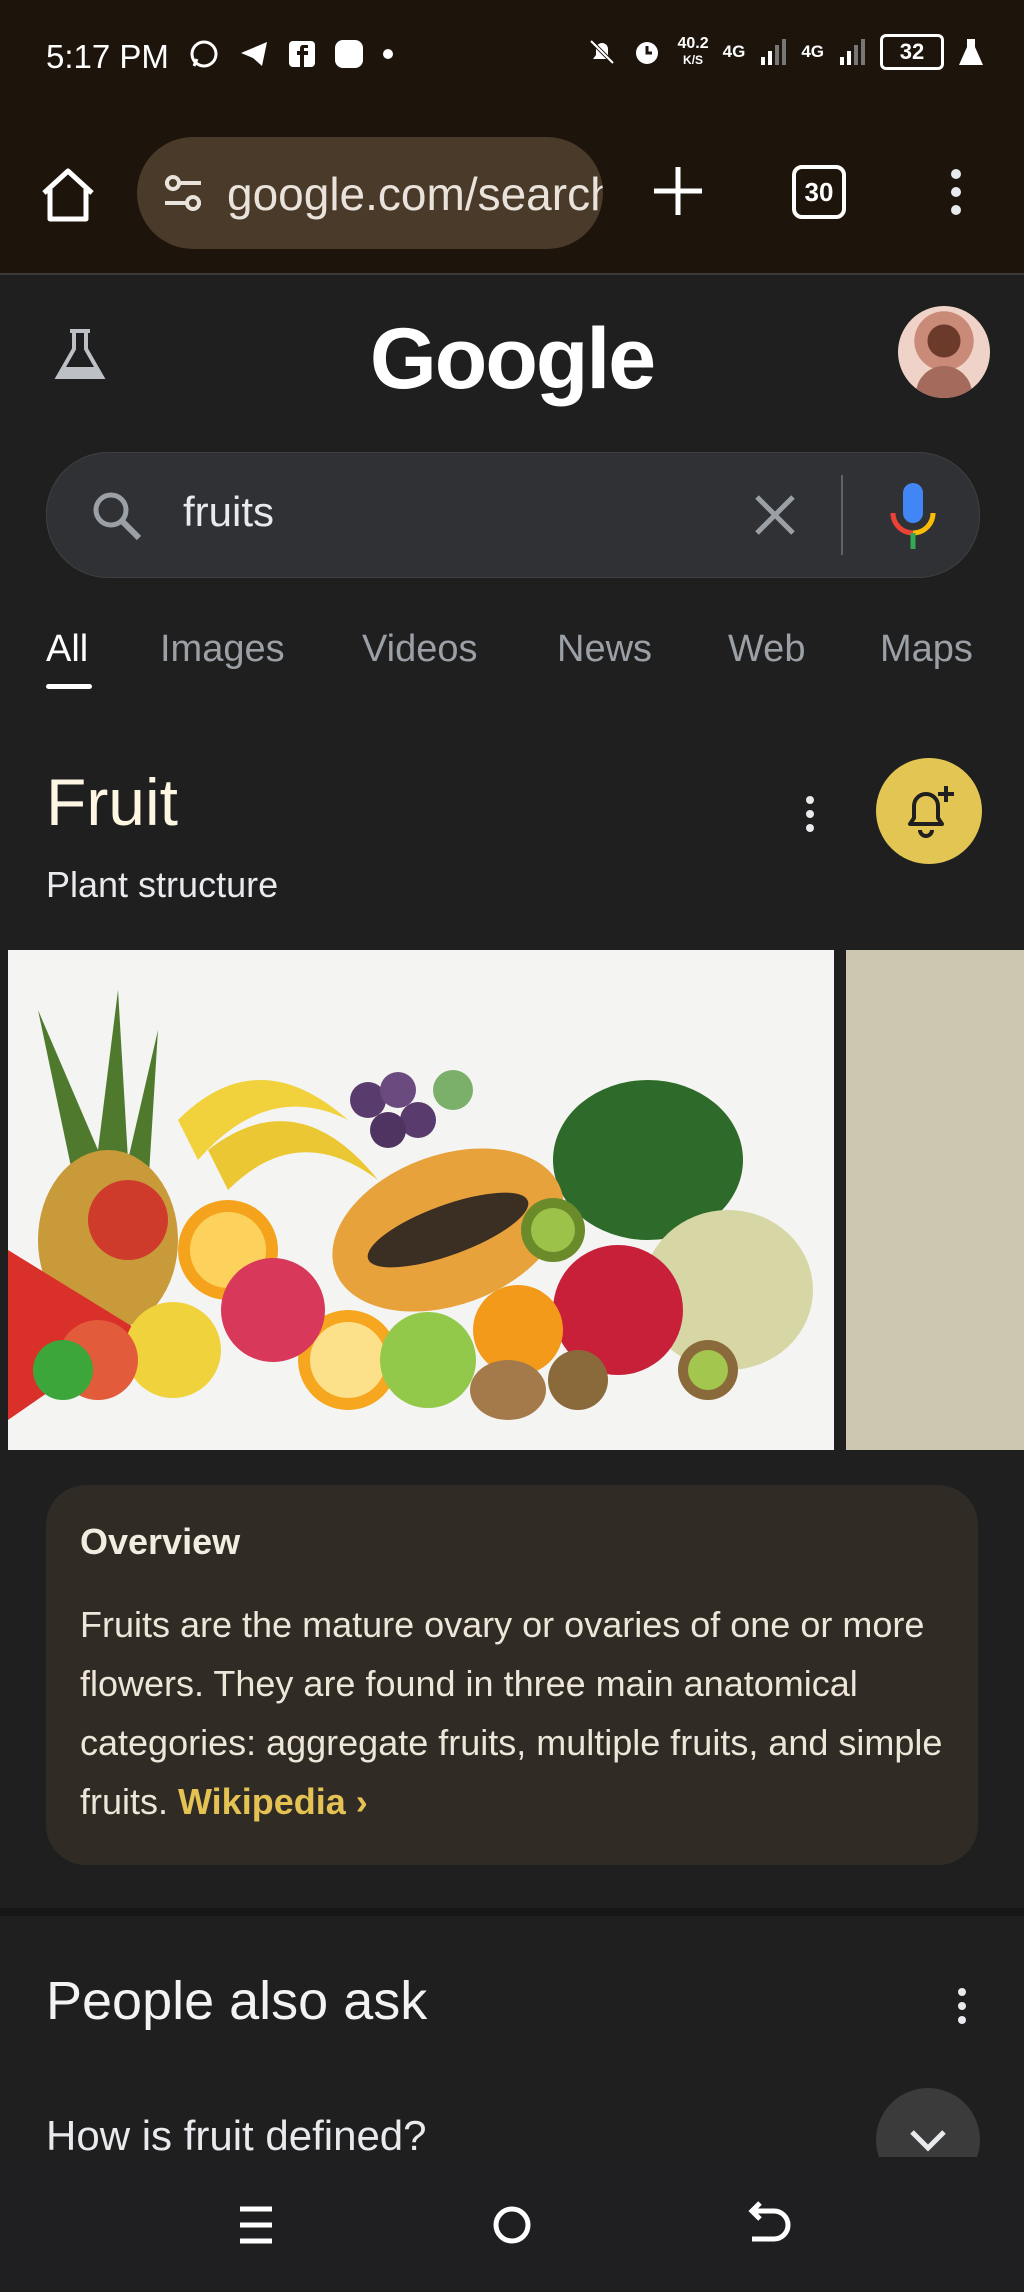  Describe the element at coordinates (693, 60) in the screenshot. I see `net-speed-unit: K/S` at that location.